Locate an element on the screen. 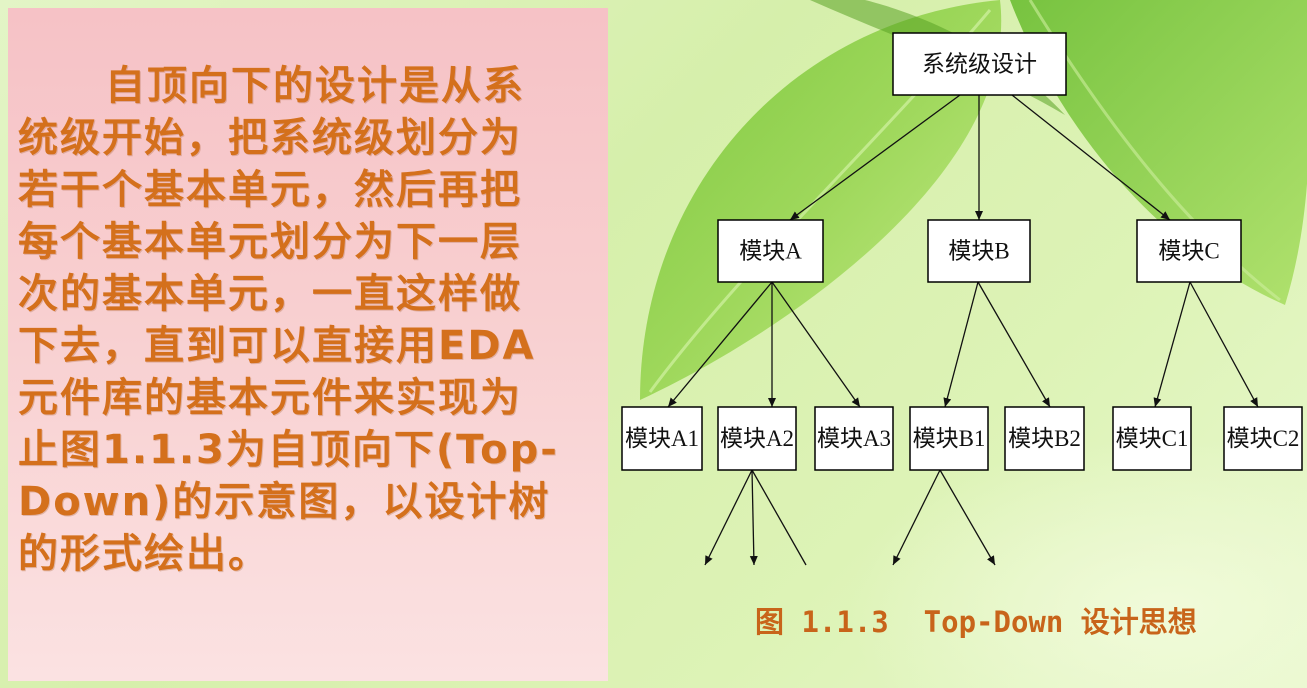 The height and width of the screenshot is (688, 1307). node-label: 模块C1 is located at coordinates (1152, 438).